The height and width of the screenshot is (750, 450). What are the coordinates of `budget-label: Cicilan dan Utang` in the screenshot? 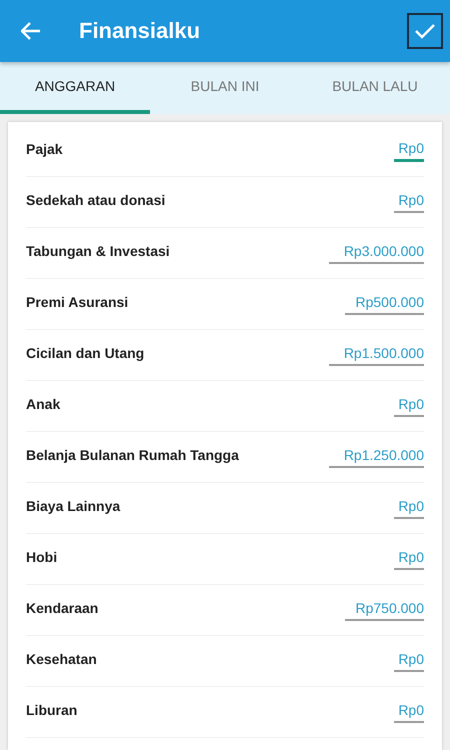 It's located at (85, 354).